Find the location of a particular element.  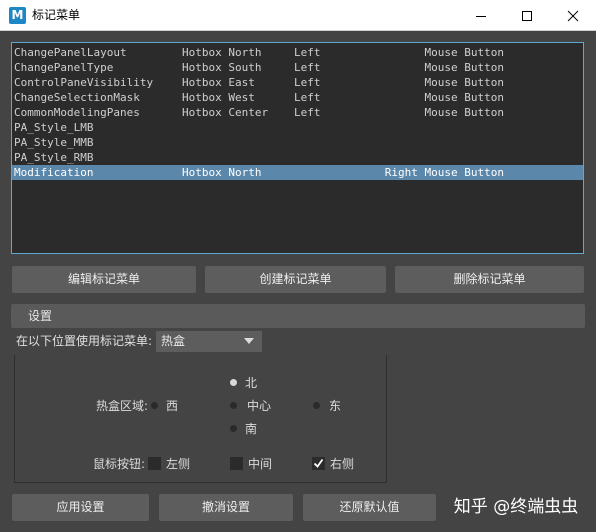

maximize-icon is located at coordinates (527, 16).